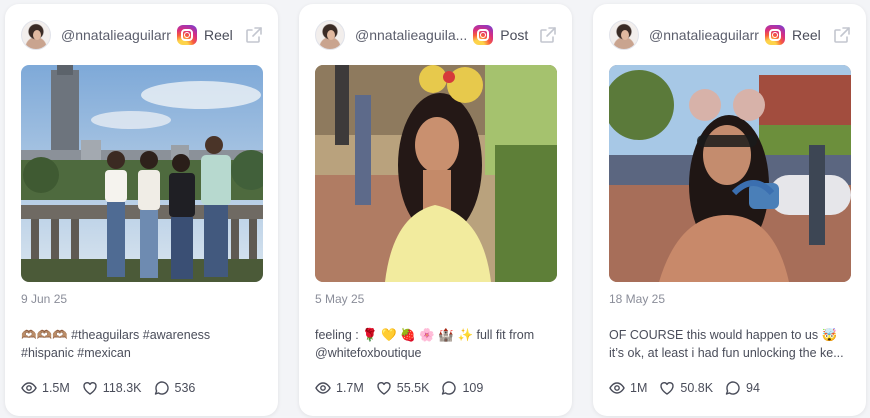 Image resolution: width=870 pixels, height=418 pixels. I want to click on views-count: 1M, so click(639, 388).